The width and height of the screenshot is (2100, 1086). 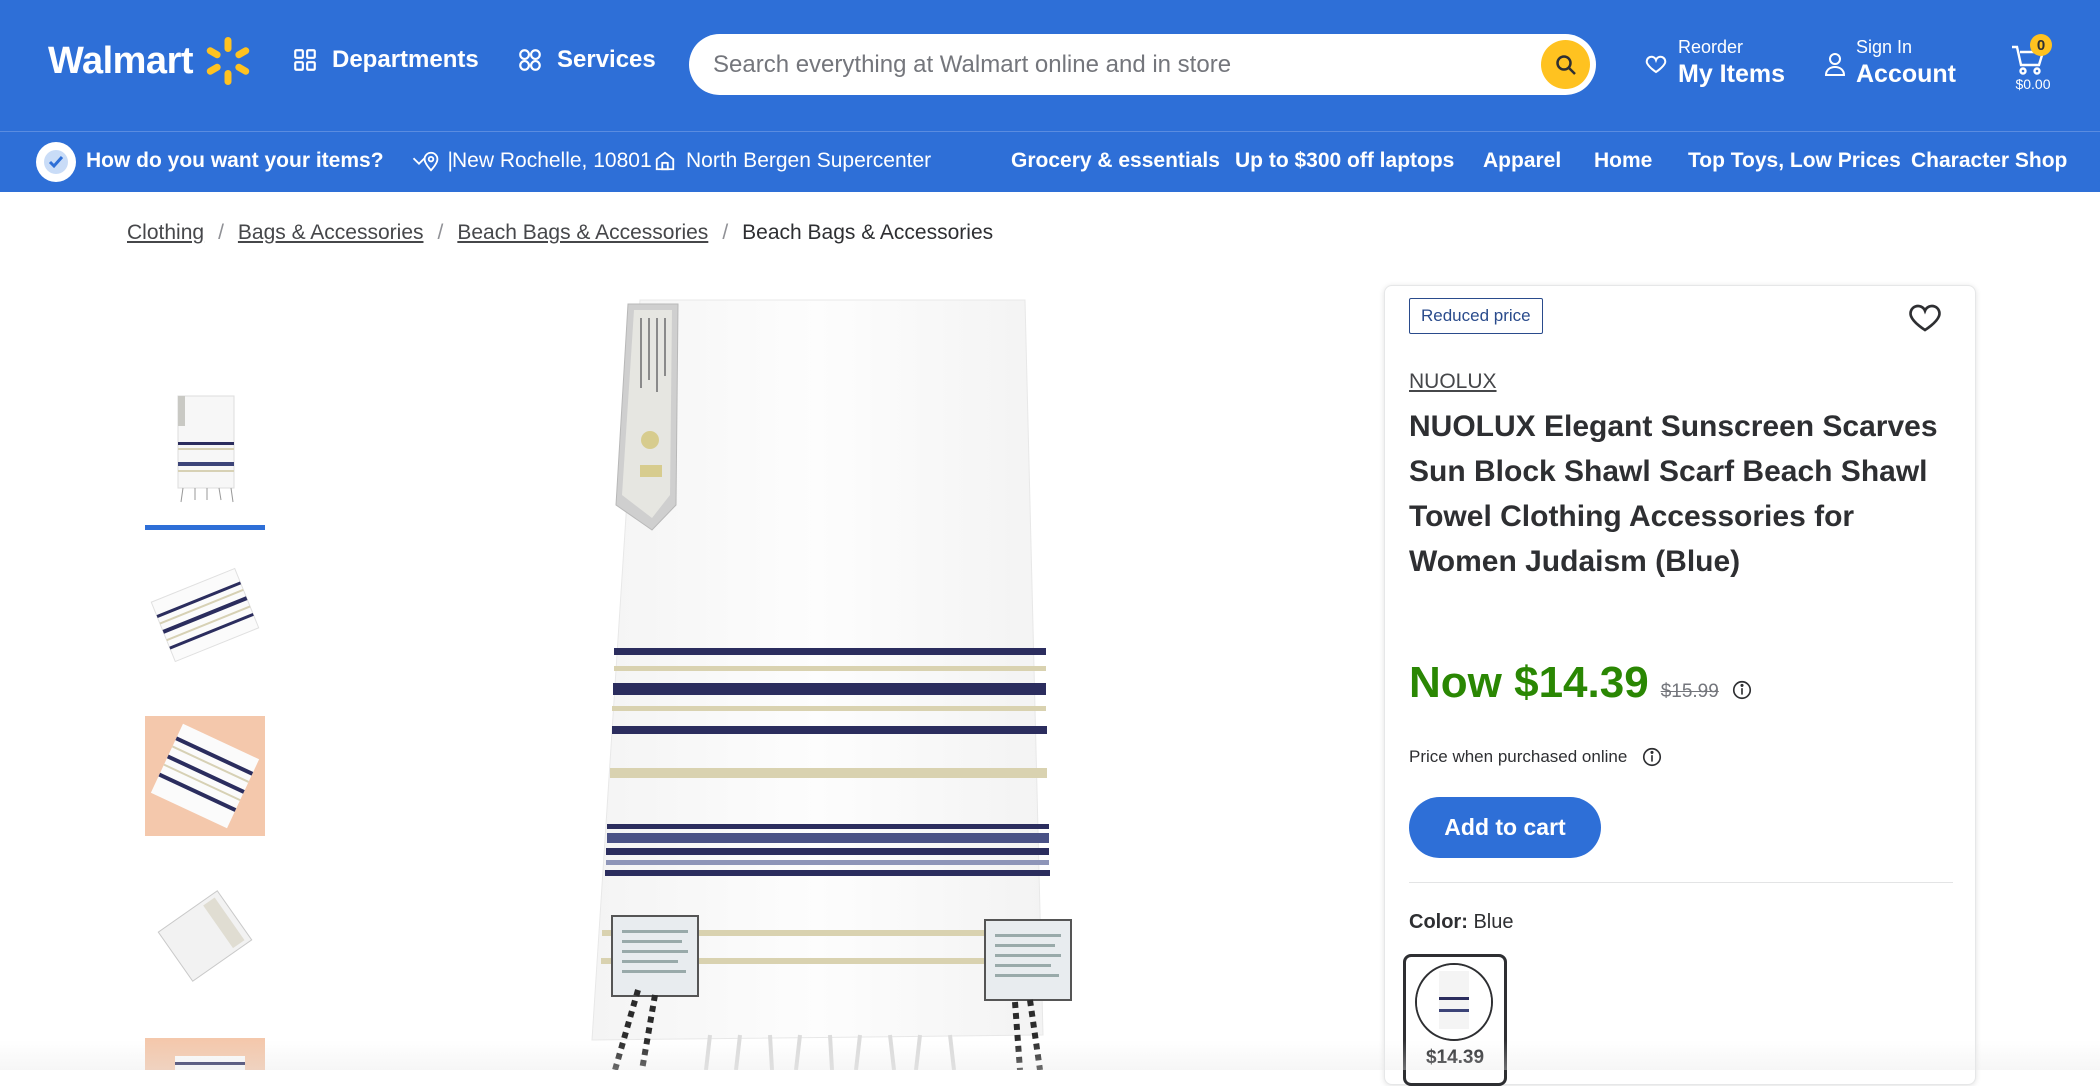 I want to click on reorder-big-label: My Items, so click(x=1731, y=74).